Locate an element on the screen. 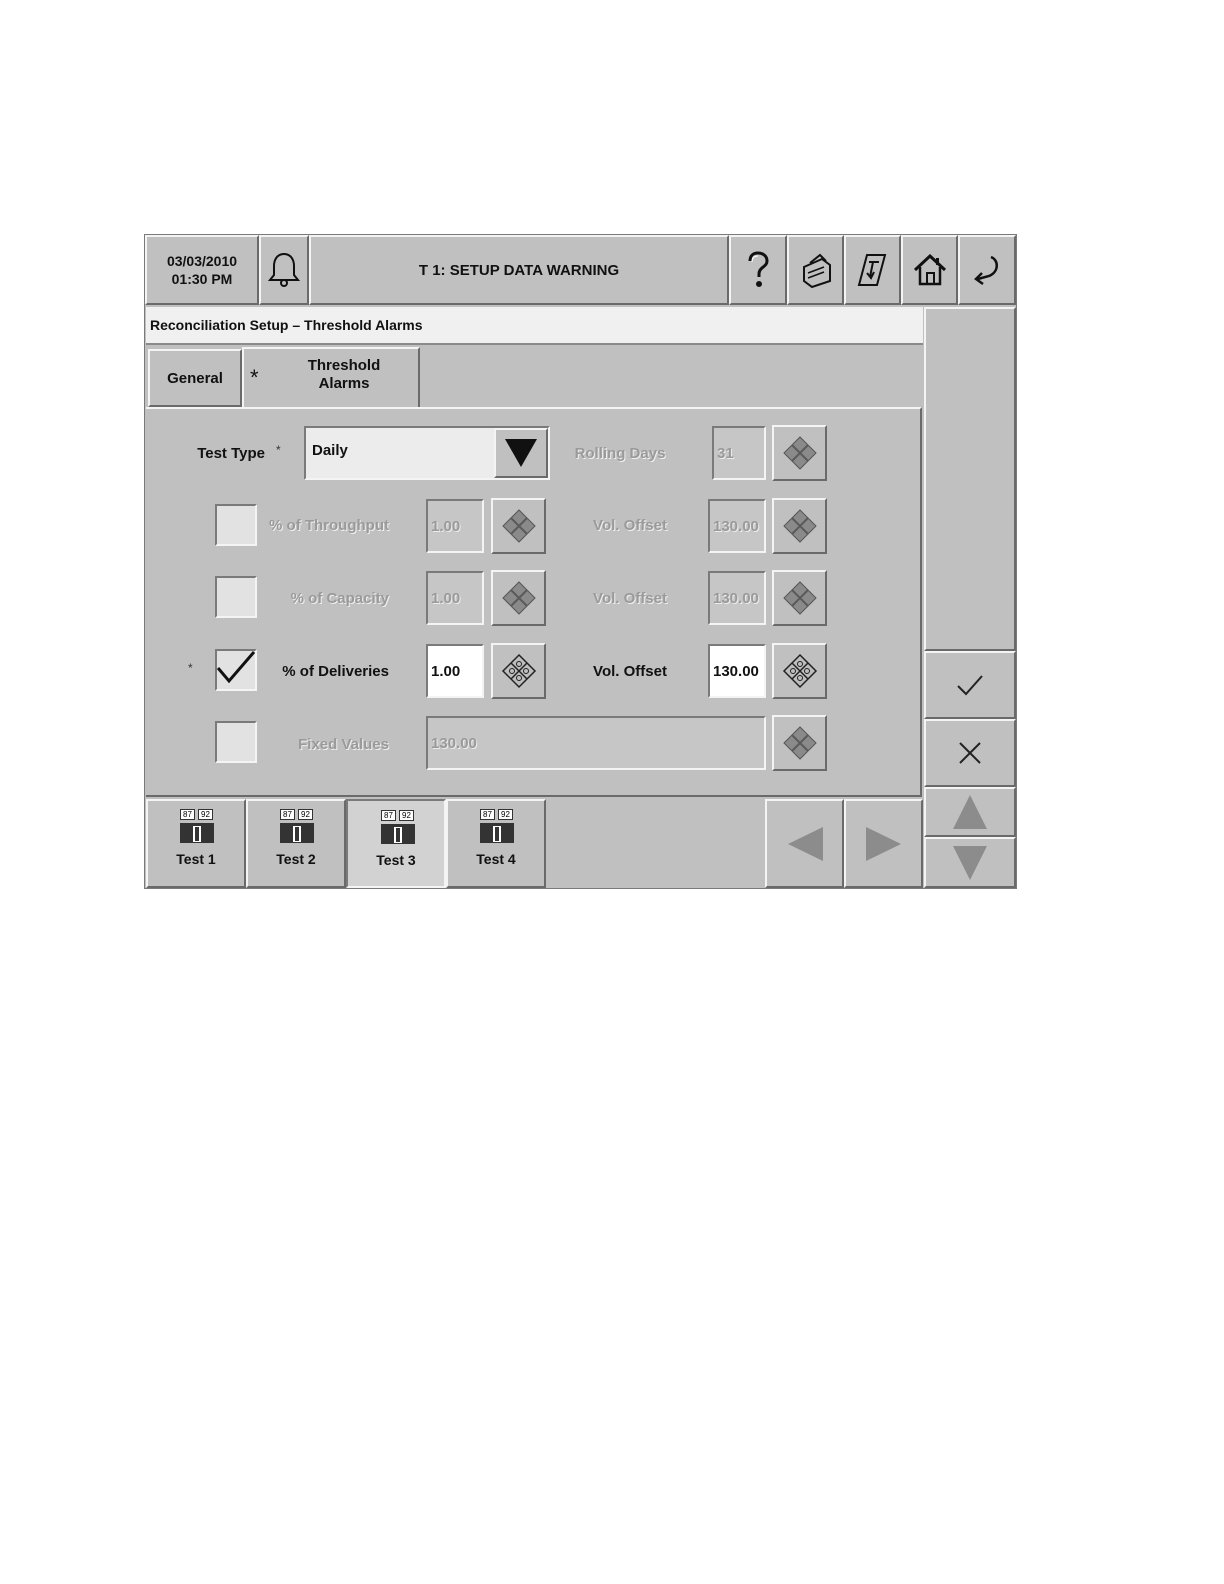  back-button is located at coordinates (987, 270).